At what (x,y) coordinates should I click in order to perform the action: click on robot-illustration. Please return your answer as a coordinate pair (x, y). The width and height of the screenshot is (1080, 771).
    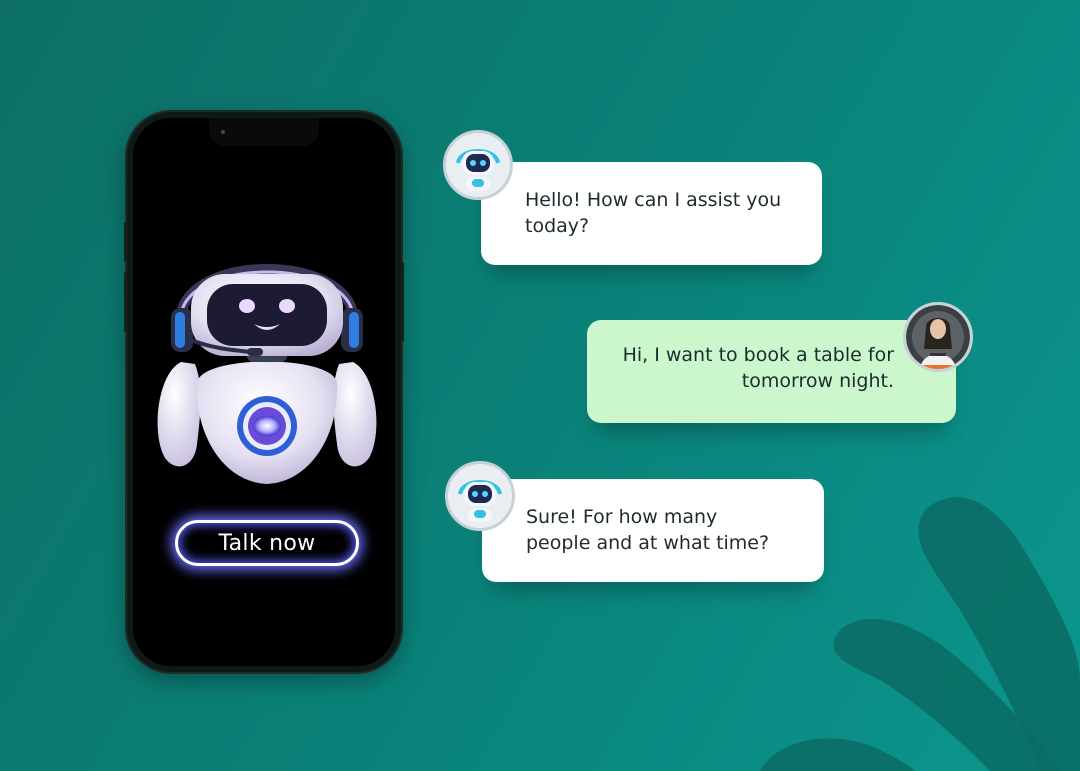
    Looking at the image, I should click on (267, 374).